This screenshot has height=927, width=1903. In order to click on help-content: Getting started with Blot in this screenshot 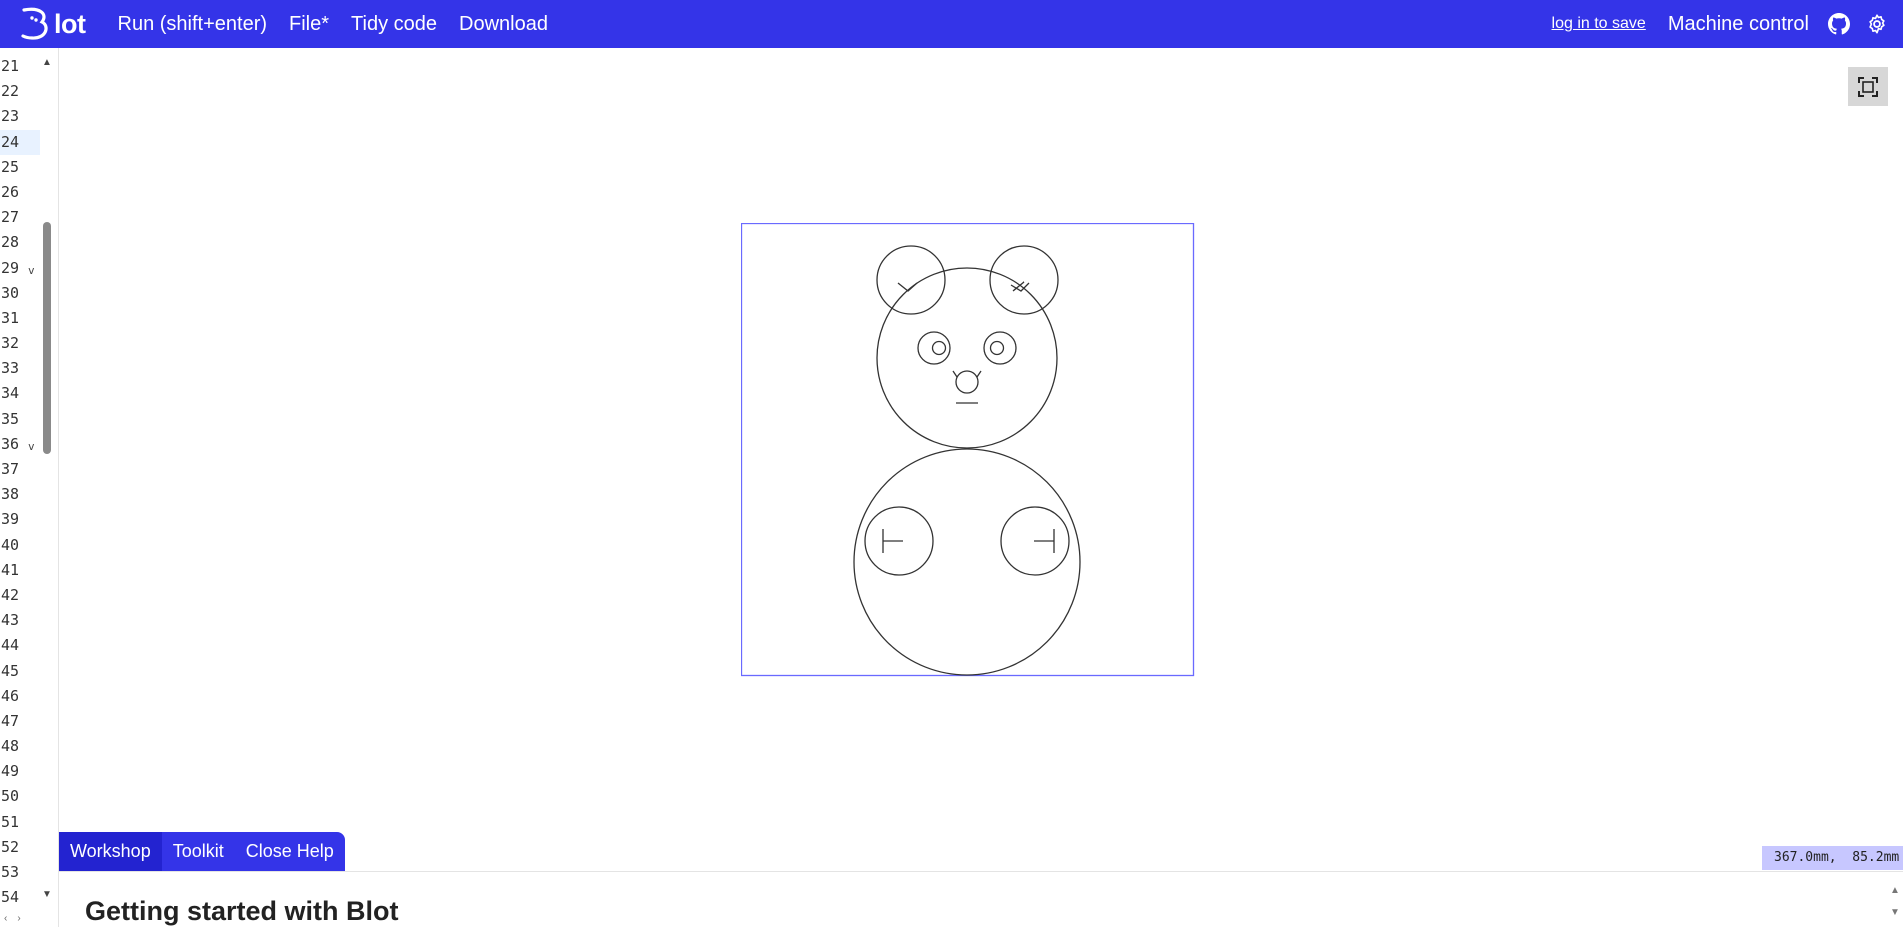, I will do `click(242, 911)`.